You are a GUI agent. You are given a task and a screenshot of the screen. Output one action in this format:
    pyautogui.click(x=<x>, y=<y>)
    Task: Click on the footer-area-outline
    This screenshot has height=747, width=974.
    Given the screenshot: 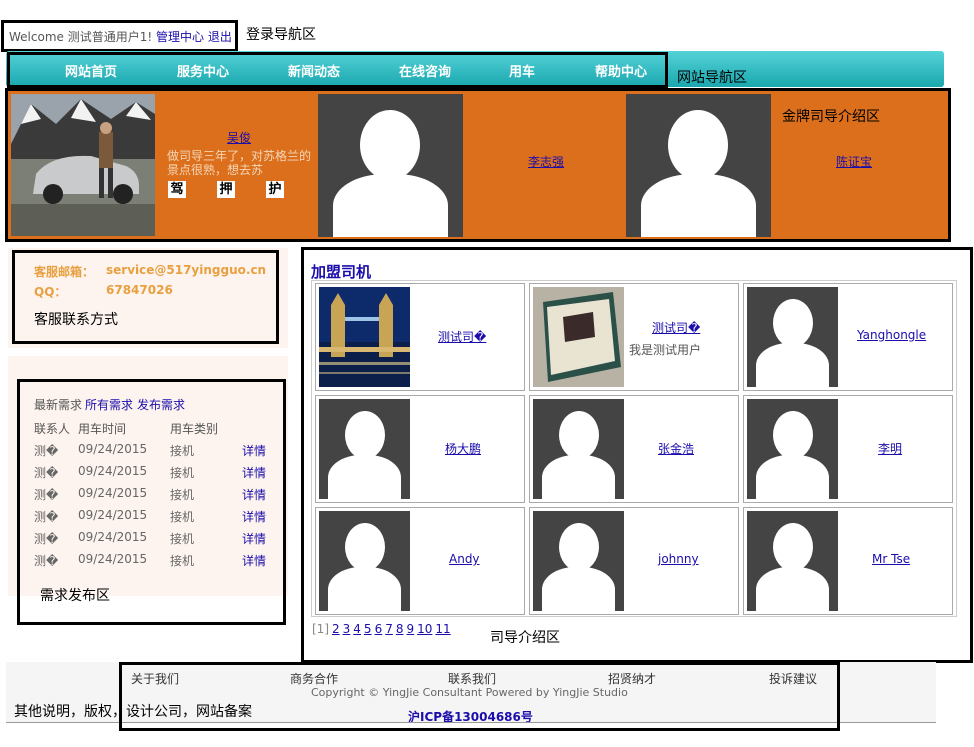 What is the action you would take?
    pyautogui.click(x=479, y=696)
    